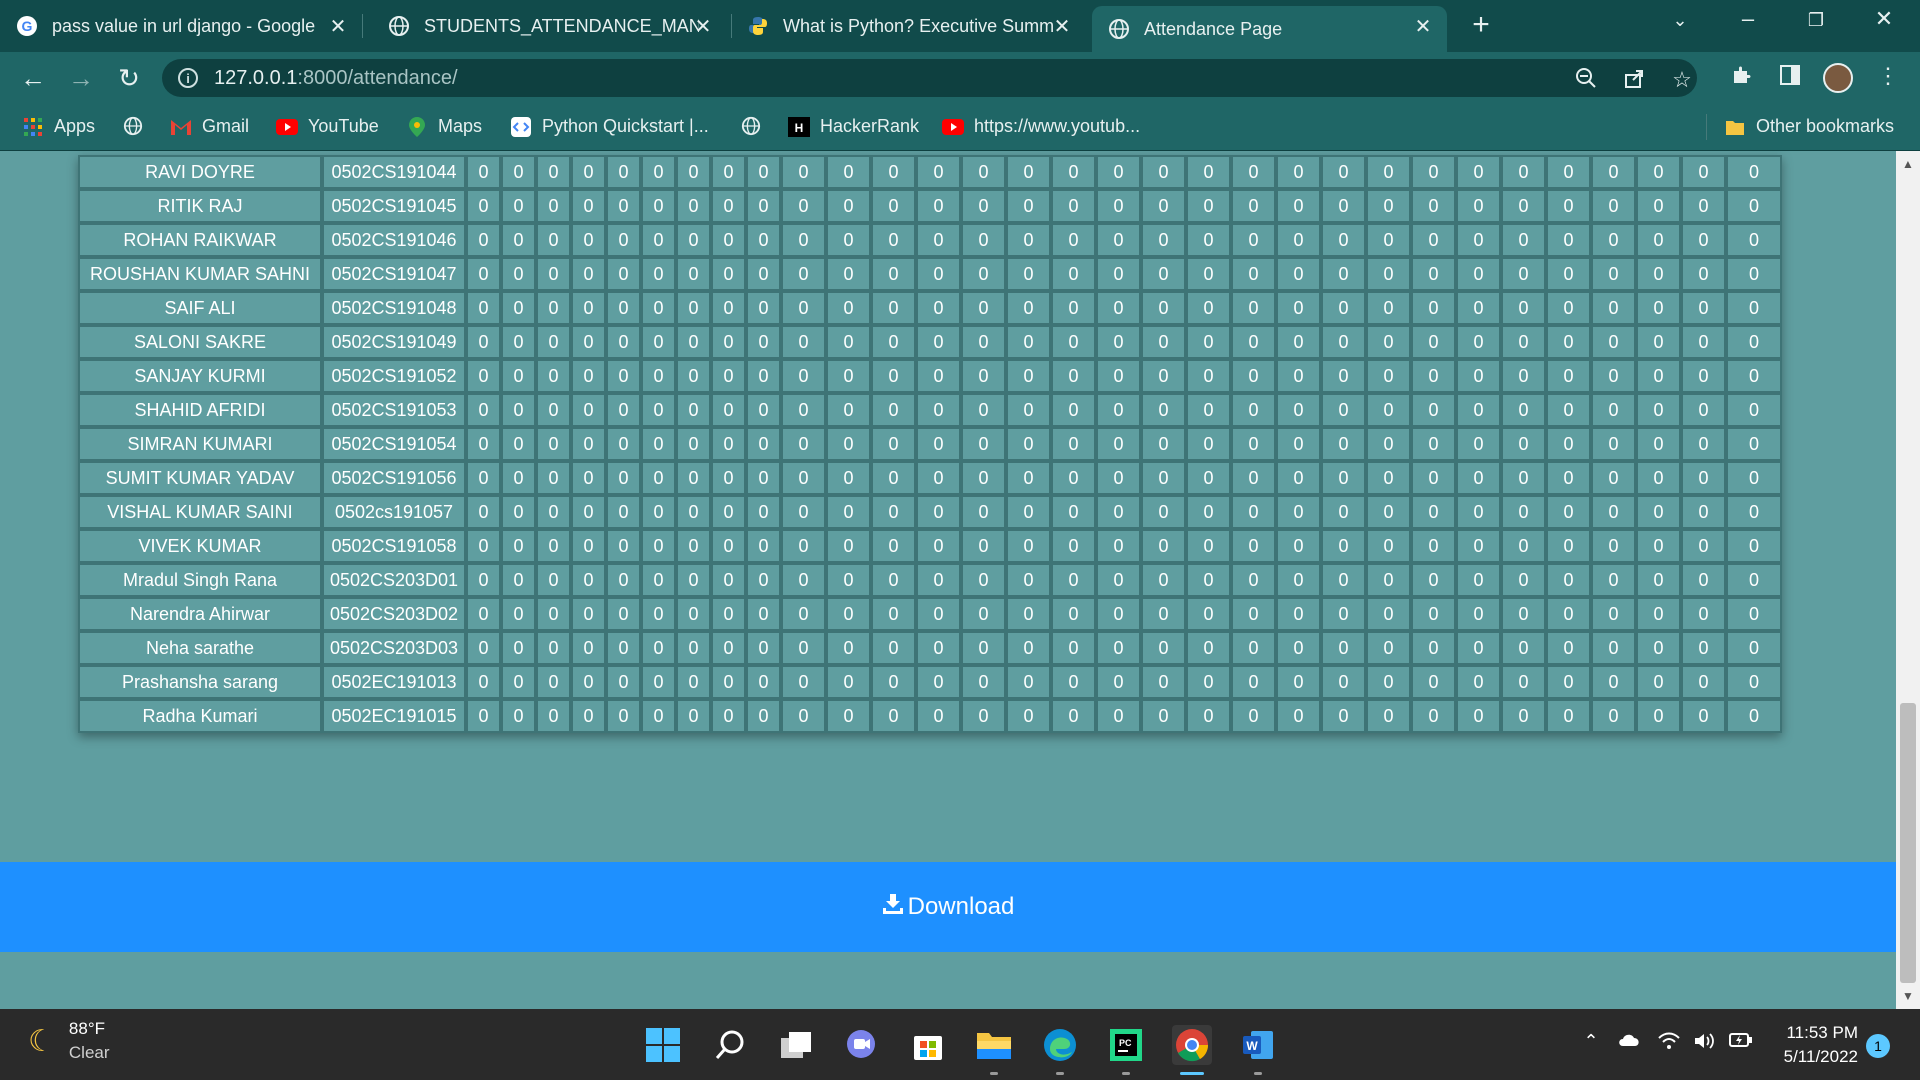 This screenshot has height=1080, width=1920. What do you see at coordinates (188, 78) in the screenshot?
I see `site-info-icon: i` at bounding box center [188, 78].